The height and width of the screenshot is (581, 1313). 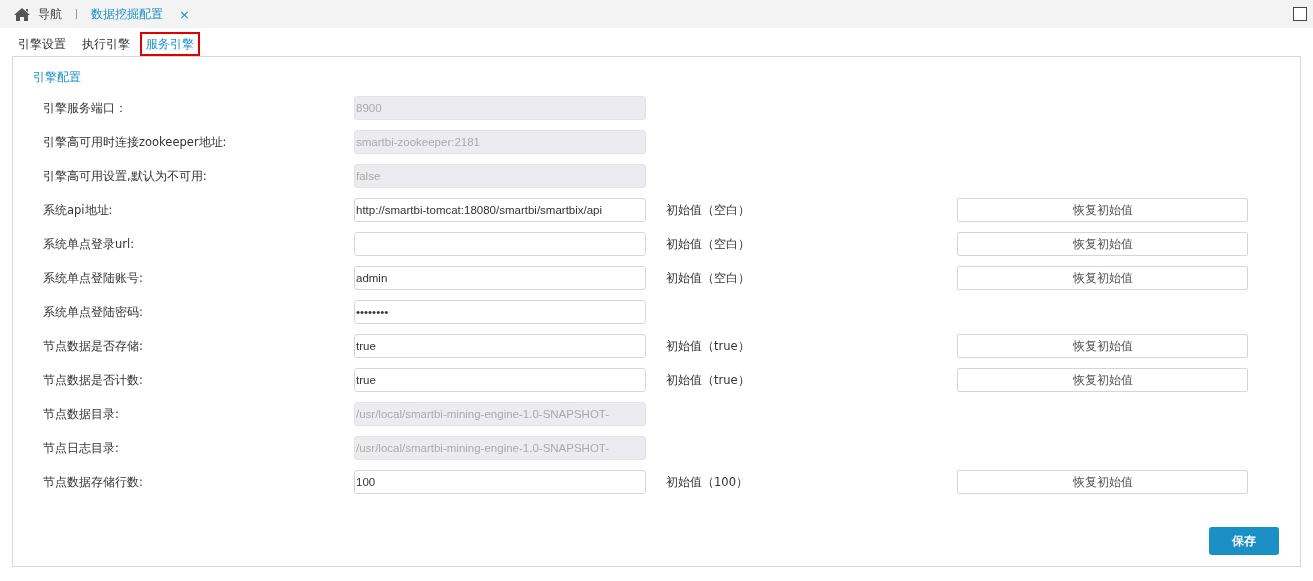 I want to click on nav-link: 导航, so click(x=50, y=14).